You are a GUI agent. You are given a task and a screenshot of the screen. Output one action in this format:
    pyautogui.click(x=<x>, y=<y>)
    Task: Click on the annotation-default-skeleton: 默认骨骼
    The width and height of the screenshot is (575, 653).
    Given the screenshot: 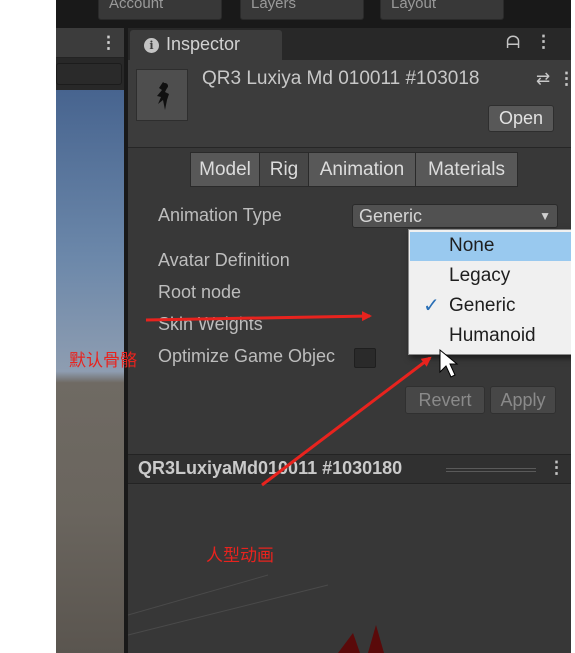 What is the action you would take?
    pyautogui.click(x=103, y=361)
    